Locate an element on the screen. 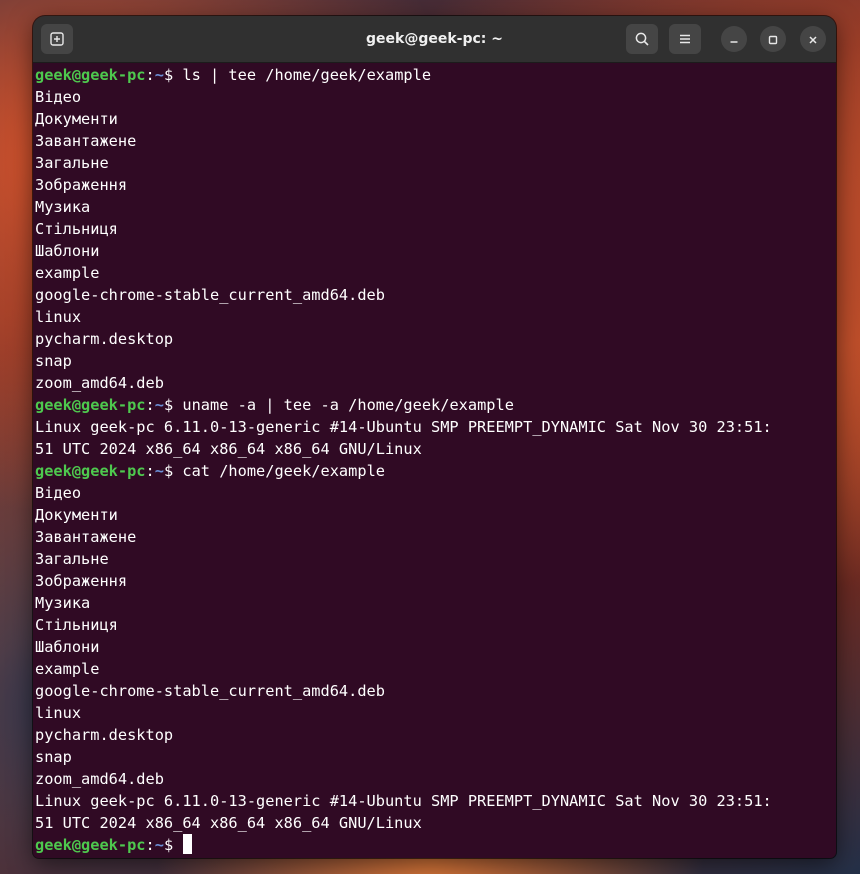  close-button is located at coordinates (813, 39).